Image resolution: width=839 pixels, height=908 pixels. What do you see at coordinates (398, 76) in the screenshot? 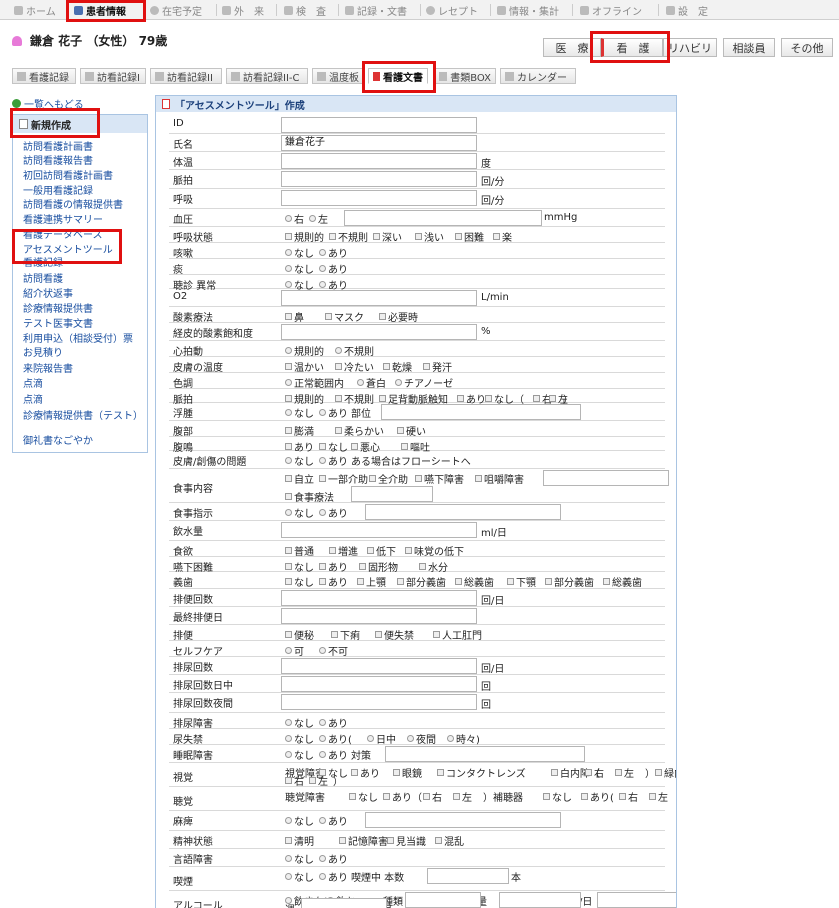
I see `tab-nursing-docs: 看護文書` at bounding box center [398, 76].